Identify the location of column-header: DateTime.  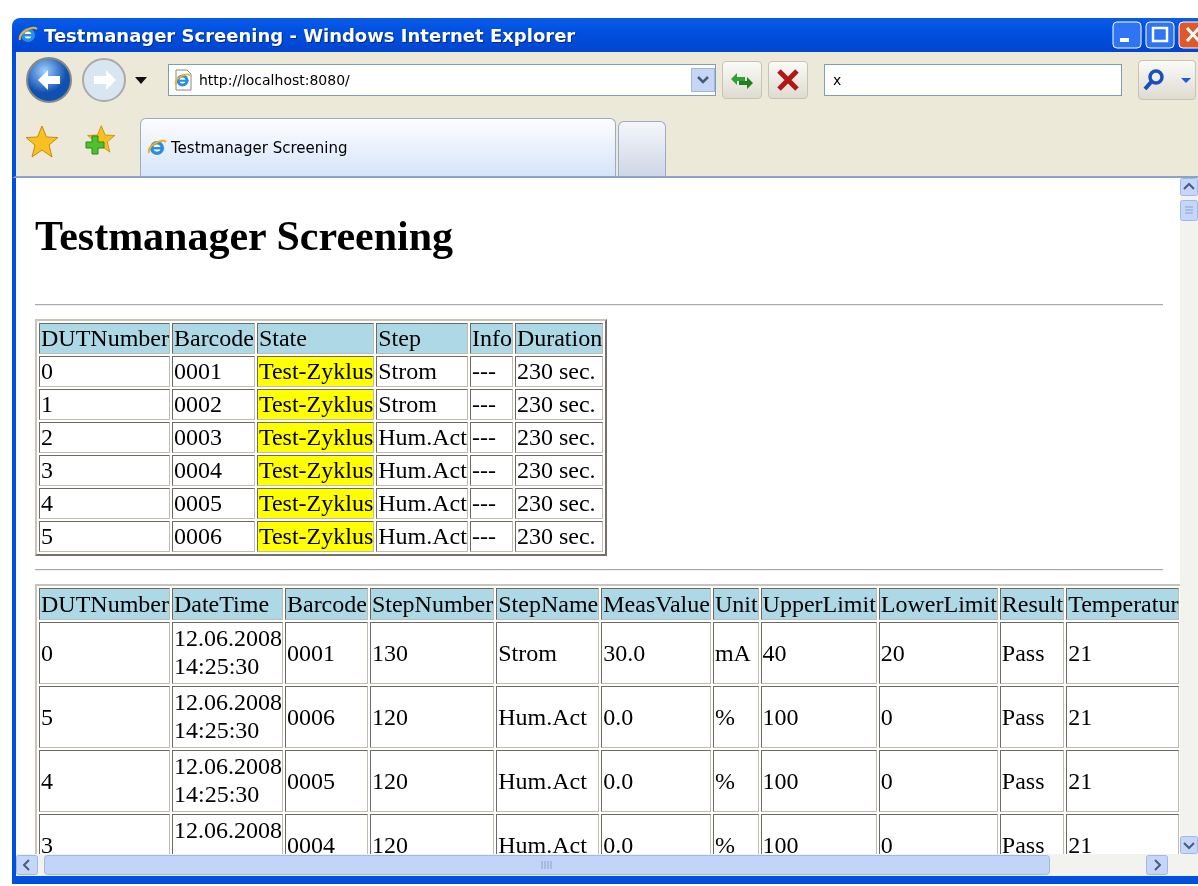
(227, 604).